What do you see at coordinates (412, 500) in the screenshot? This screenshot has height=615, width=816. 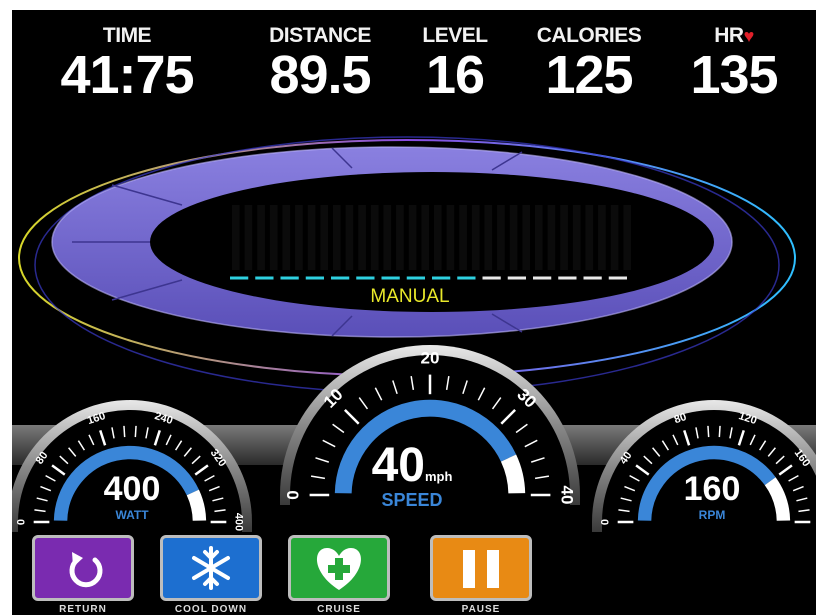 I see `speed-unit-label: SPEED` at bounding box center [412, 500].